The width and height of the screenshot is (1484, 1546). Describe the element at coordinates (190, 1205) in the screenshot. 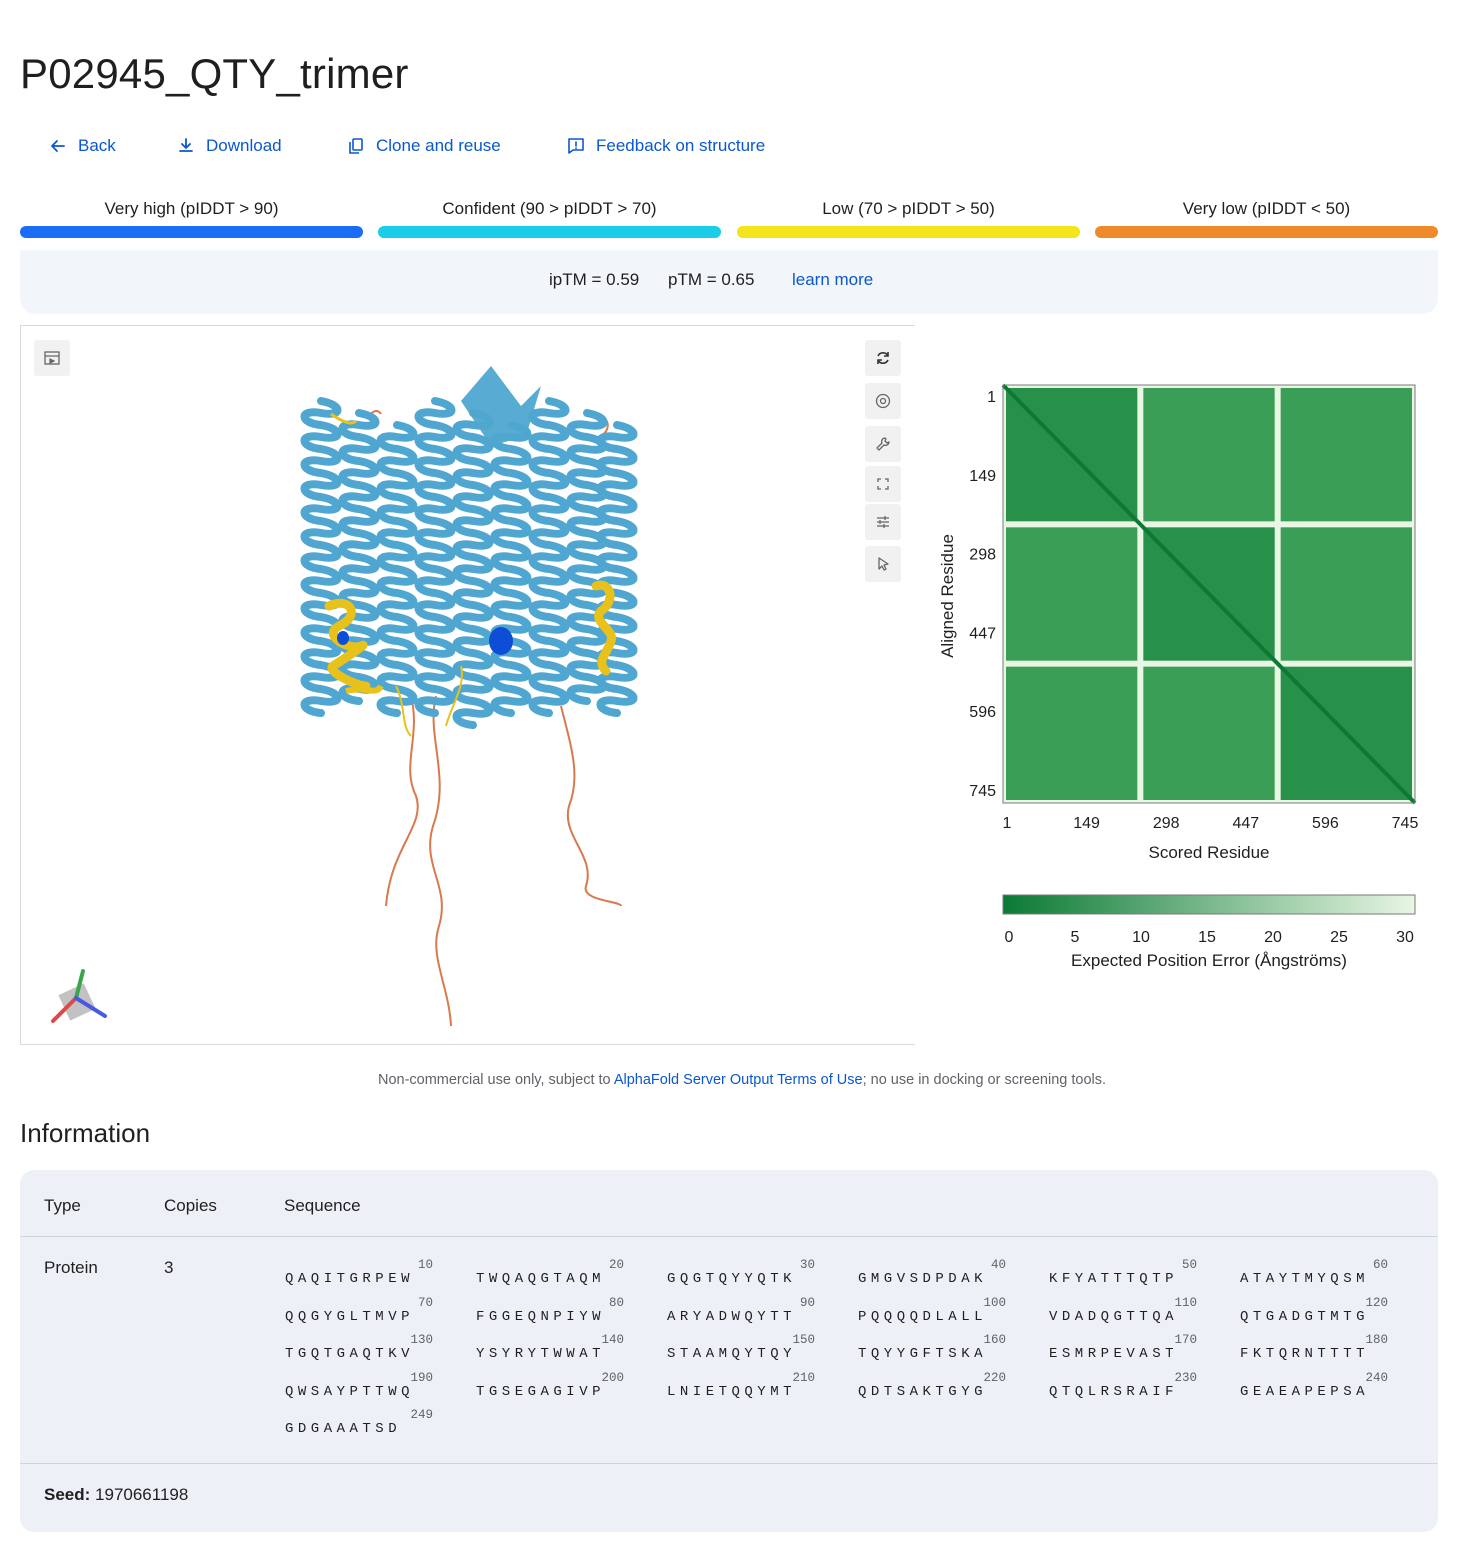

I see `header-copies: Copies` at that location.